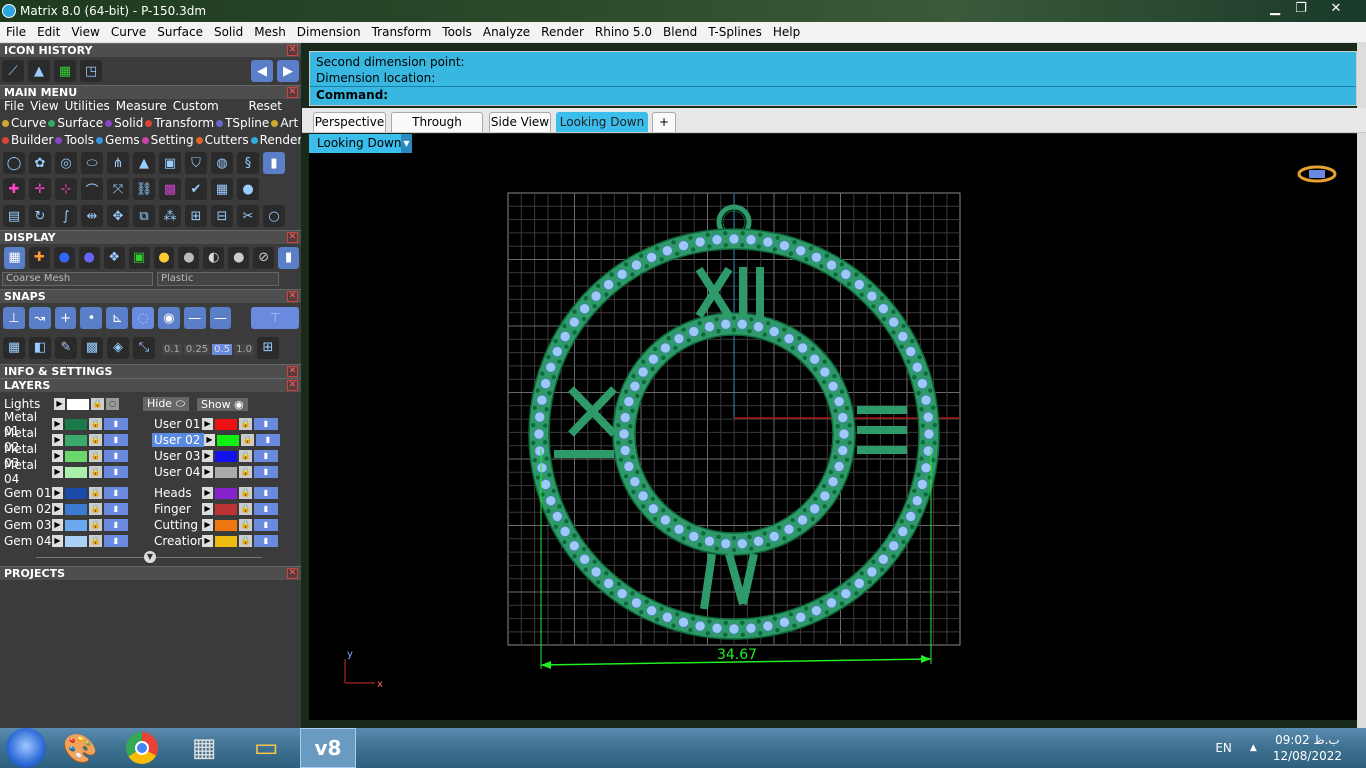 The image size is (1366, 768). Describe the element at coordinates (75, 472) in the screenshot. I see `layer-row: Metal 04 ▶ 🔒 ▮` at that location.